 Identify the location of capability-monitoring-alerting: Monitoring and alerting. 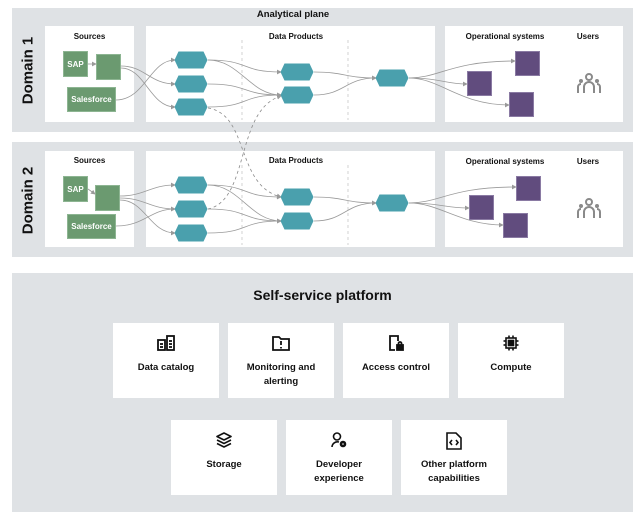
(281, 360).